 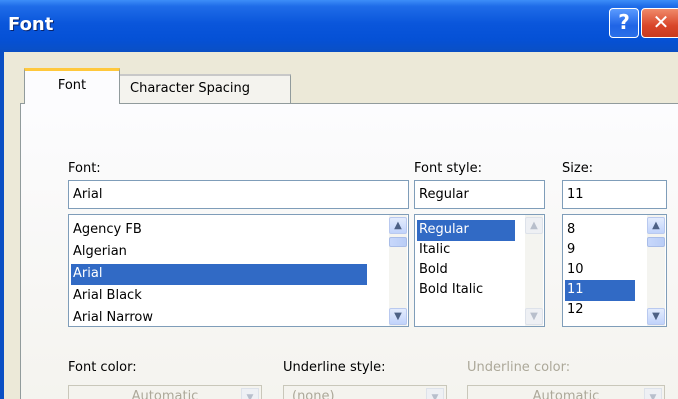 I want to click on font-color-dropdown: Automatic ▼, so click(x=165, y=392).